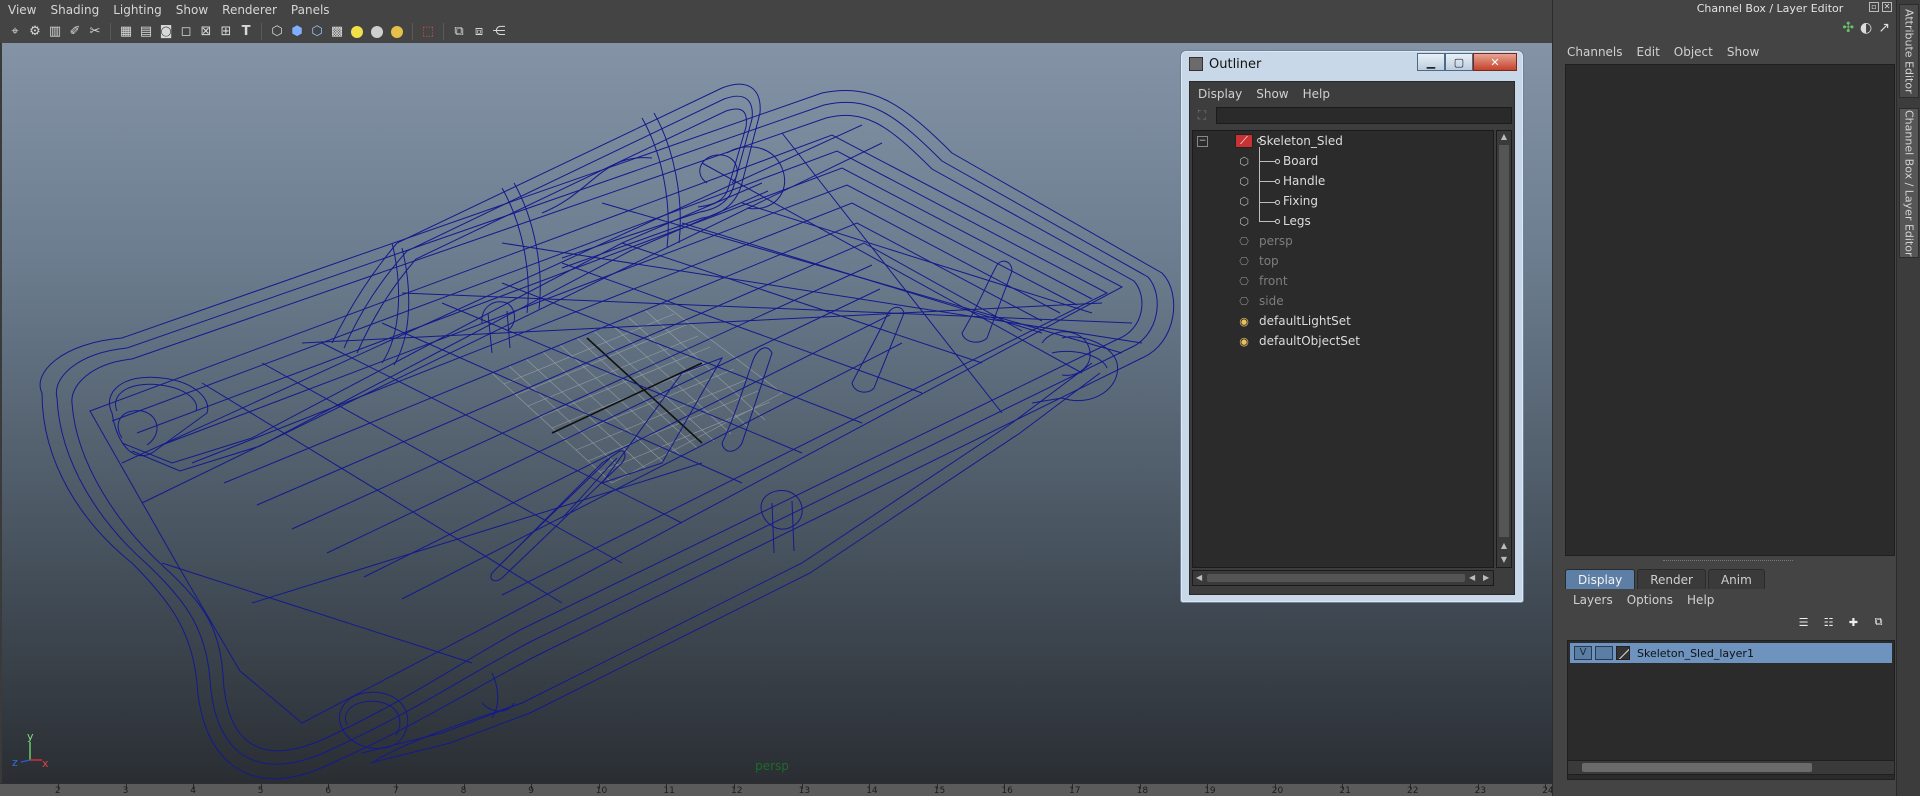  What do you see at coordinates (397, 32) in the screenshot?
I see `shadows-icon` at bounding box center [397, 32].